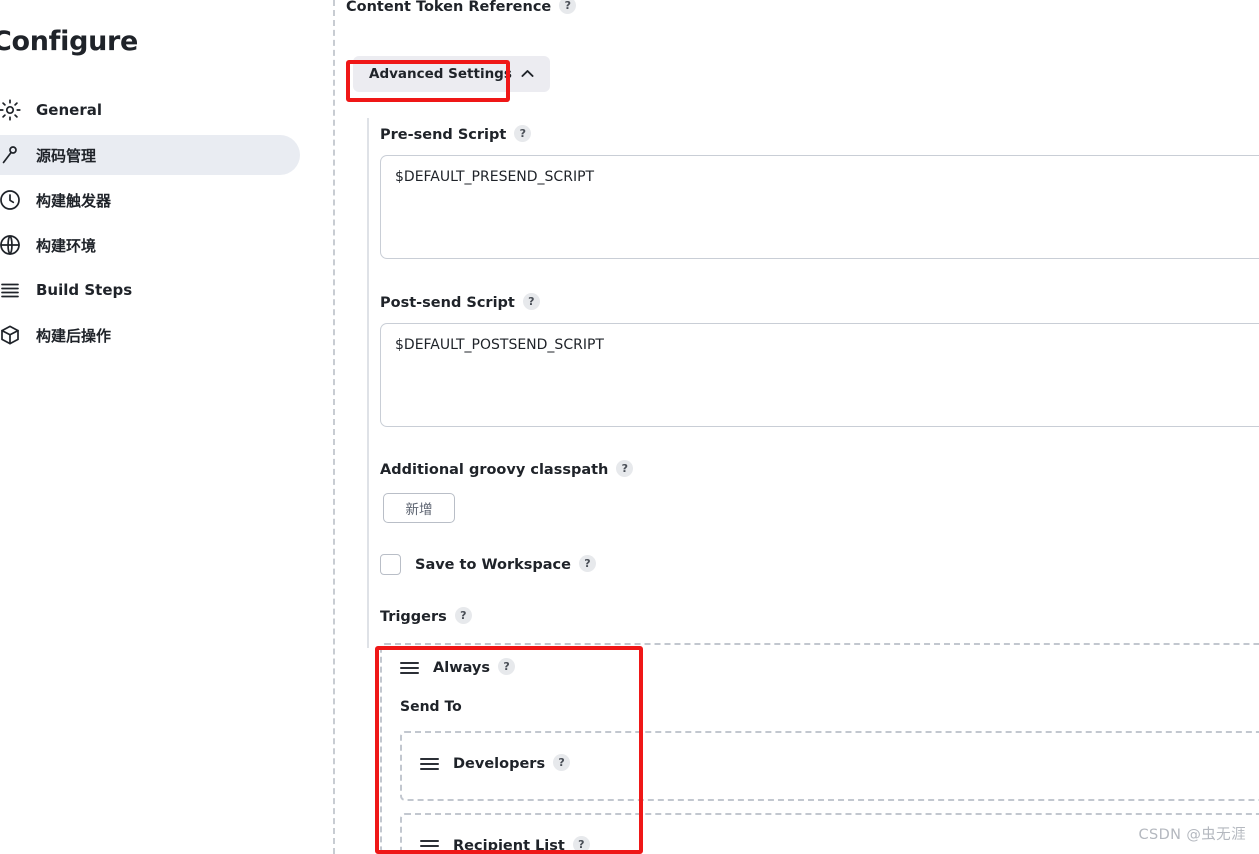 The height and width of the screenshot is (854, 1259). Describe the element at coordinates (368, 383) in the screenshot. I see `advanced-section-indent-rule` at that location.